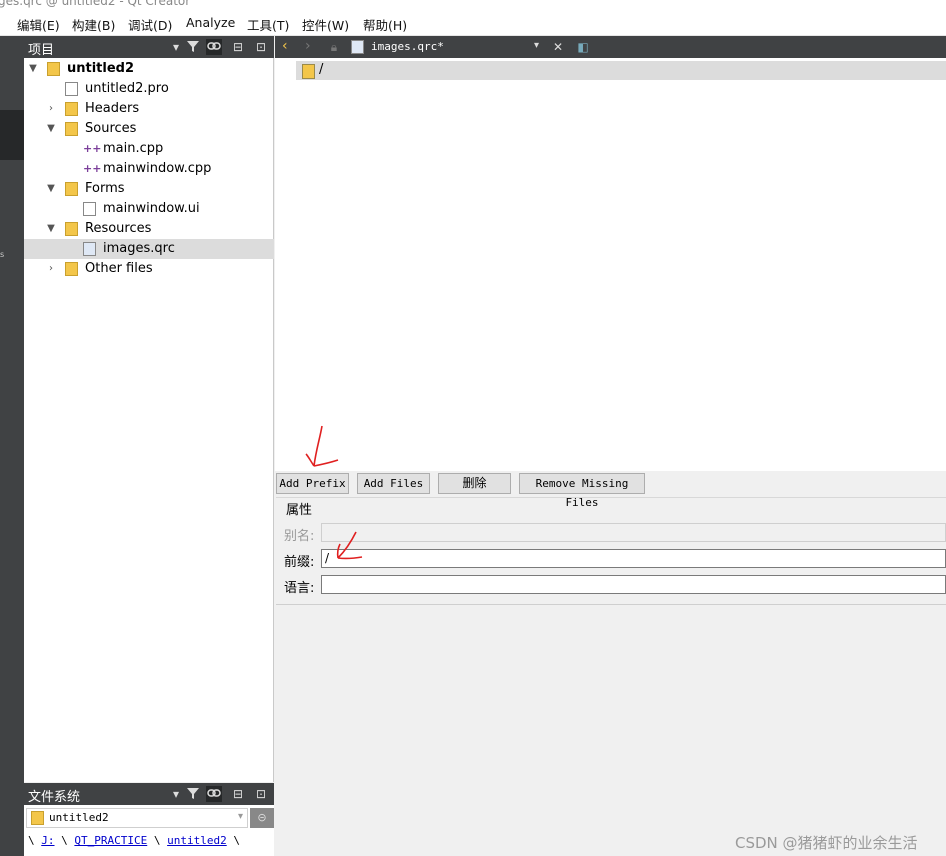 The image size is (946, 856). What do you see at coordinates (285, 46) in the screenshot?
I see `back-arrow-icon: ‹` at bounding box center [285, 46].